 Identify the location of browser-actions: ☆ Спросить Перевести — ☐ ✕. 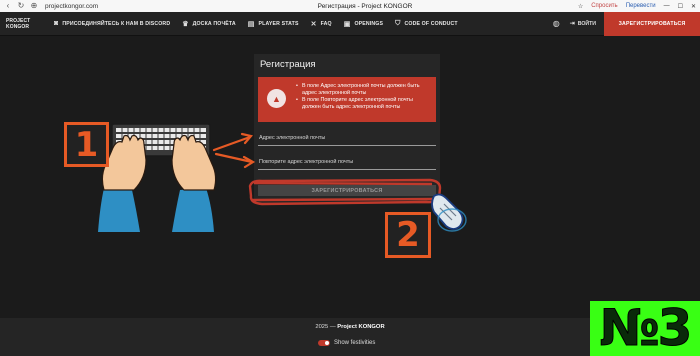
(637, 6).